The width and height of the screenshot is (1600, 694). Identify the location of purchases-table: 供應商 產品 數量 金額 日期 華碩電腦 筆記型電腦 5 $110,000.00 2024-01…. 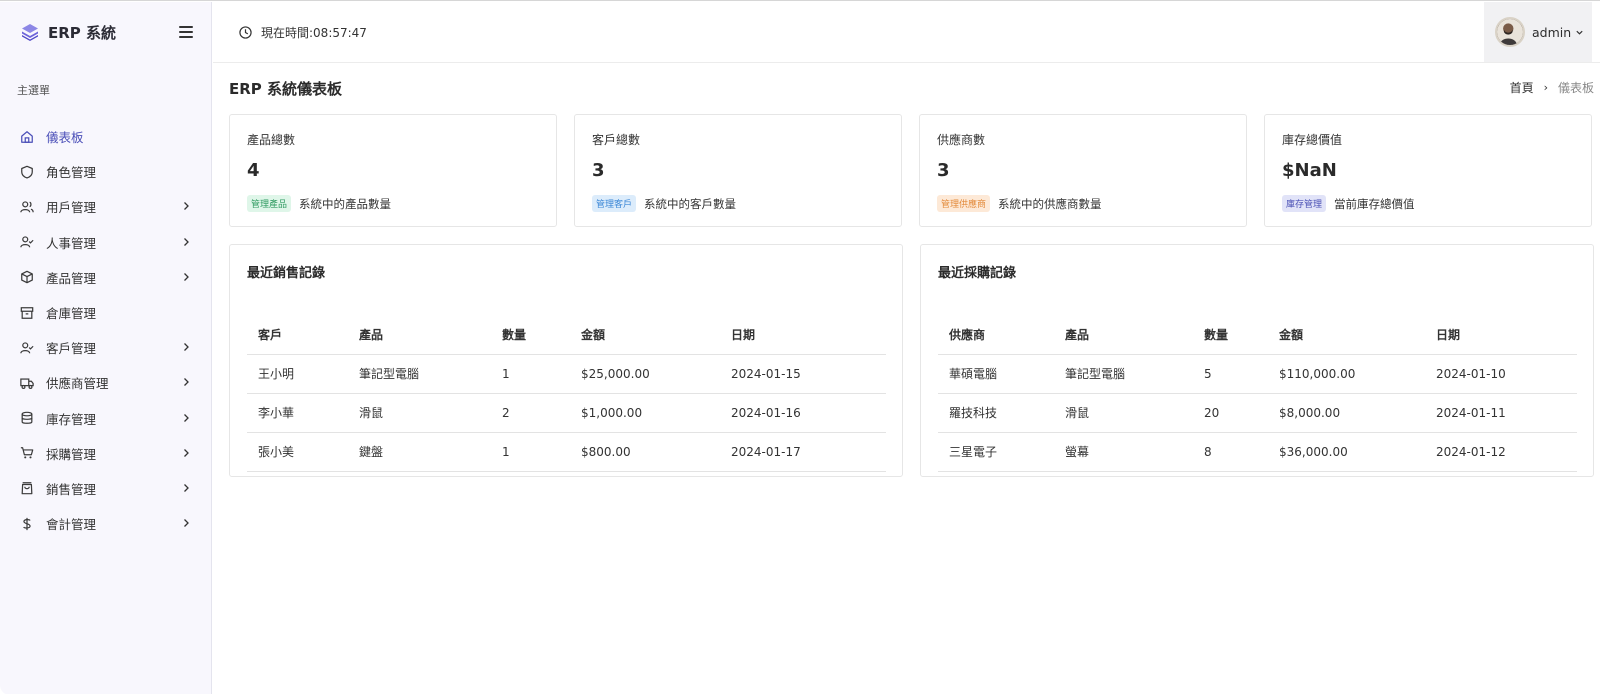
(1257, 393).